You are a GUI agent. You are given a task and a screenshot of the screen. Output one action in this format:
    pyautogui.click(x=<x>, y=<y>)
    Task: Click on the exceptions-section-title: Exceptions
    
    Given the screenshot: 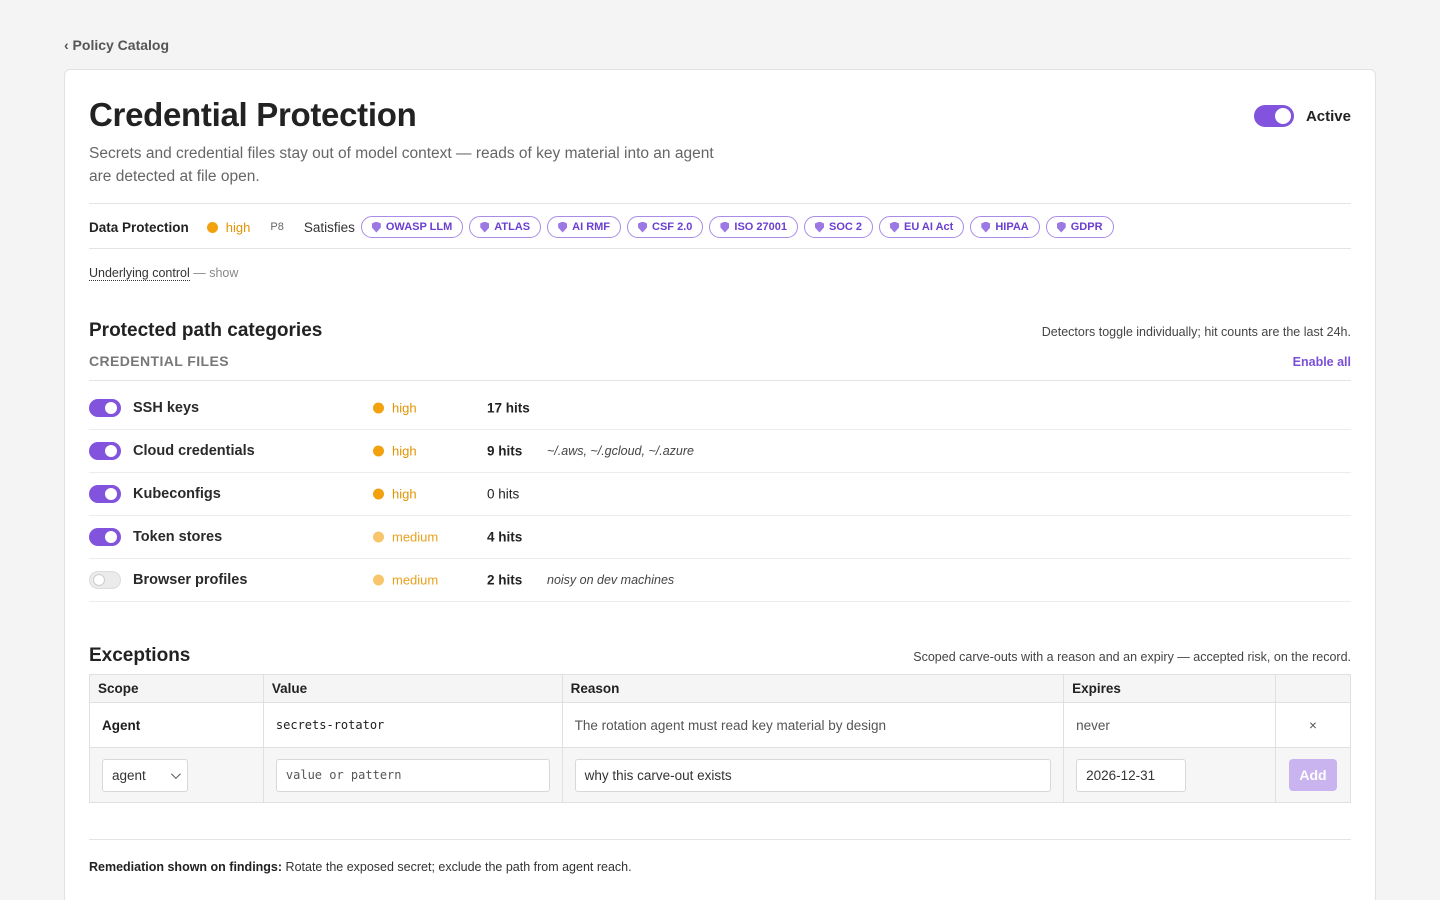 What is the action you would take?
    pyautogui.click(x=140, y=655)
    